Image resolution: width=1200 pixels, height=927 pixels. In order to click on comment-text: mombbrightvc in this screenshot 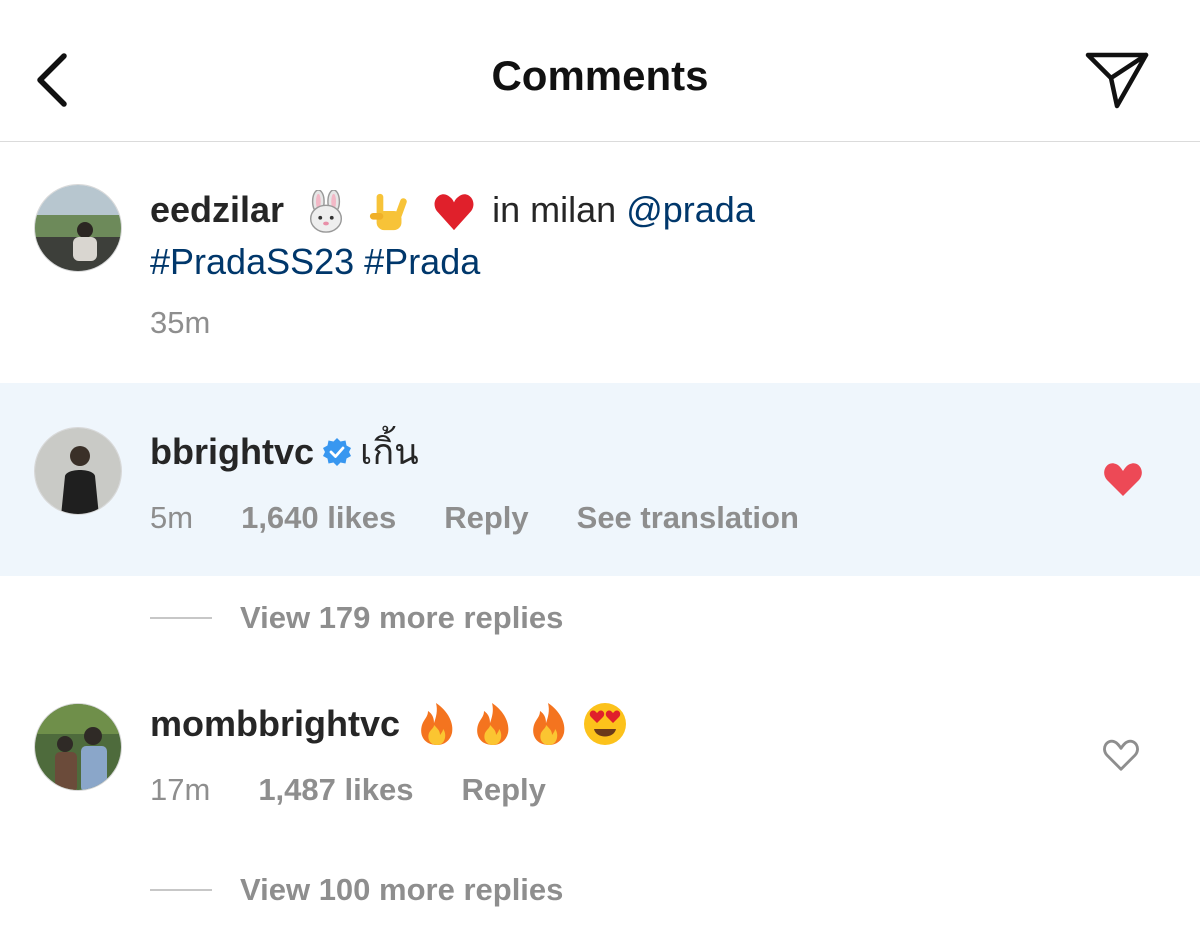, I will do `click(389, 724)`.